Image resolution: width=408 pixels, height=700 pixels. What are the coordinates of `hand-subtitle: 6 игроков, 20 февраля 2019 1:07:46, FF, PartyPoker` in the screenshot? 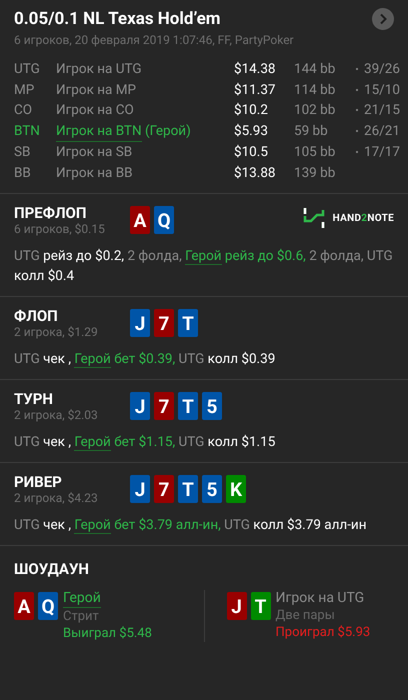 It's located at (154, 40).